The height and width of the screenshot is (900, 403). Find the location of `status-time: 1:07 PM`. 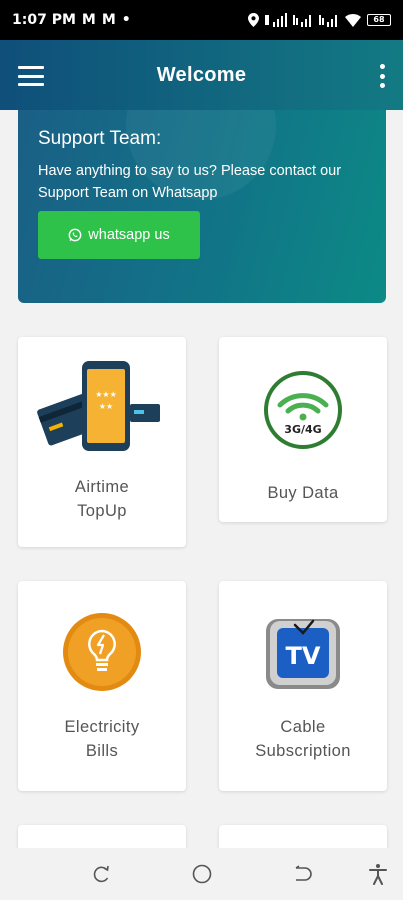

status-time: 1:07 PM is located at coordinates (44, 20).